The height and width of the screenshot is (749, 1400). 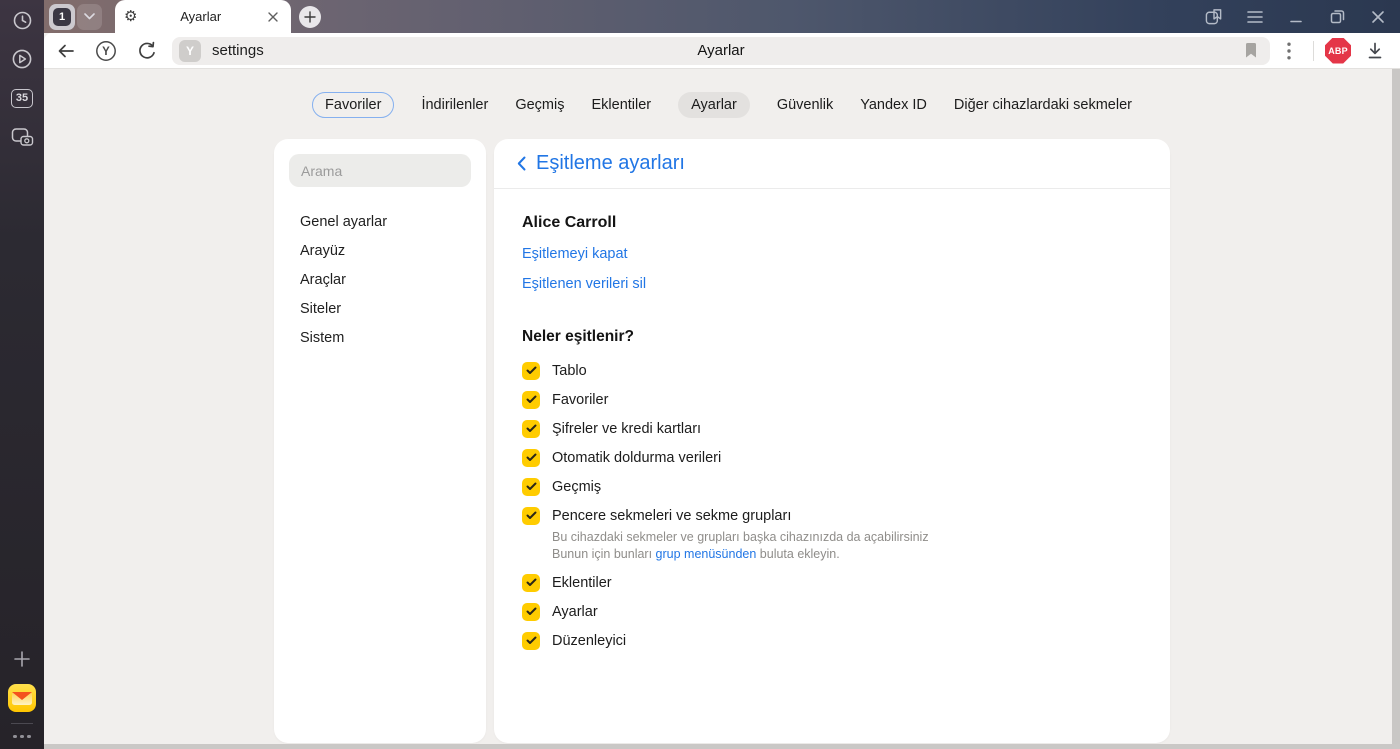 What do you see at coordinates (627, 428) in the screenshot?
I see `sync-item-label: Şifreler ve kredi kartları` at bounding box center [627, 428].